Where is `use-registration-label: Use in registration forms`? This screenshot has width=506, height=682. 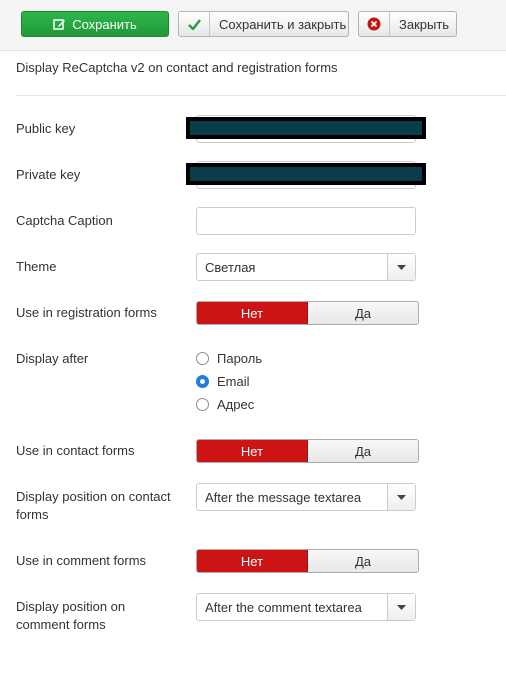
use-registration-label: Use in registration forms is located at coordinates (86, 312).